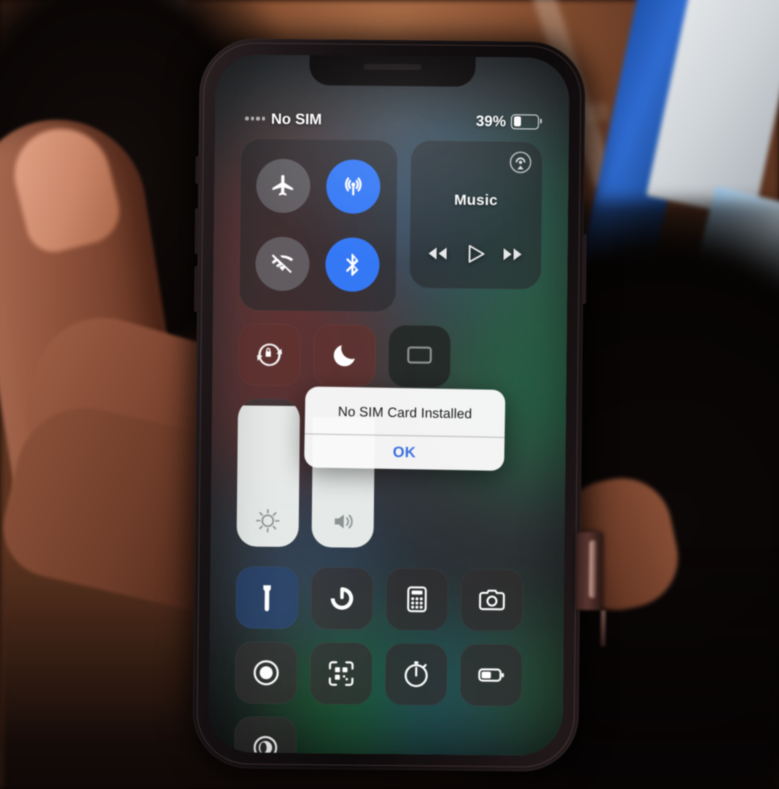 The image size is (779, 789). I want to click on screen-mirroring-toggle, so click(419, 356).